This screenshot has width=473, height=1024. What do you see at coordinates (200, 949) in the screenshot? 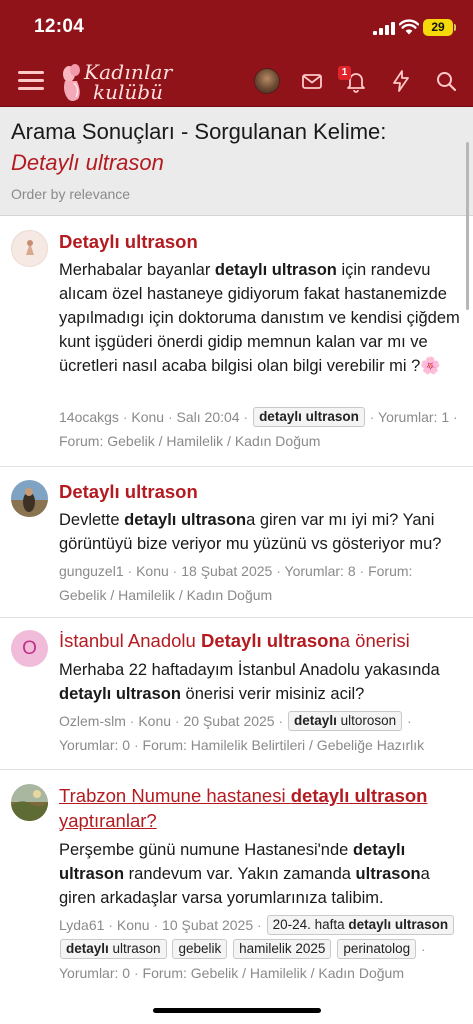
I see `result-tag: gebelik` at bounding box center [200, 949].